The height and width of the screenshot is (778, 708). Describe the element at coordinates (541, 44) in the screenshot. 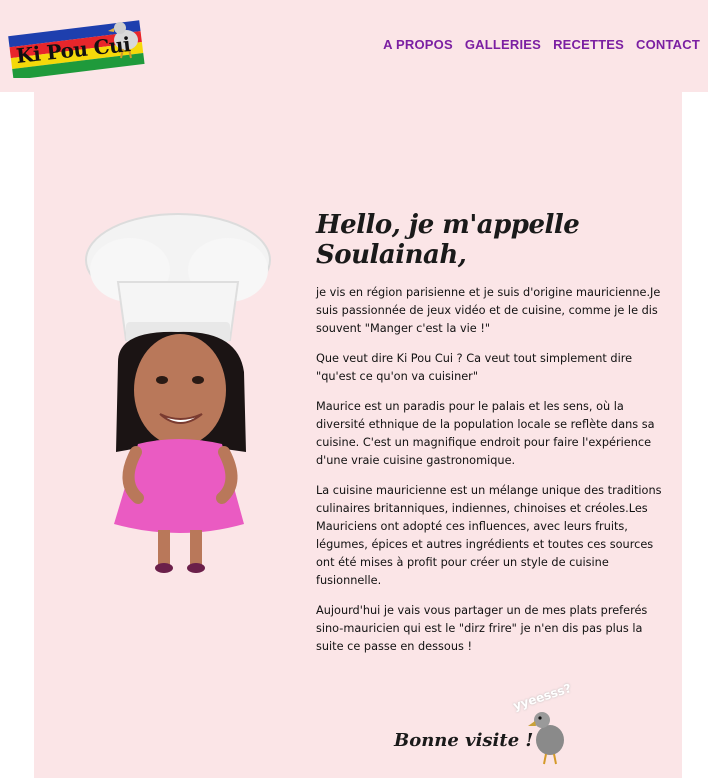

I see `main-nav: A PROPOS GALLERIES RECETTES CONTACT` at that location.